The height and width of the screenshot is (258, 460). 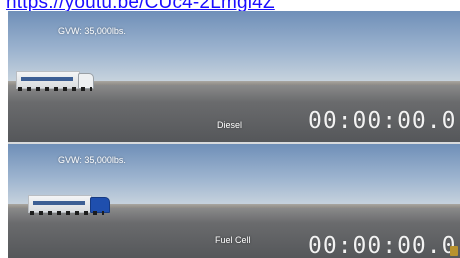 I want to click on fuel-cell-truck, so click(x=69, y=206).